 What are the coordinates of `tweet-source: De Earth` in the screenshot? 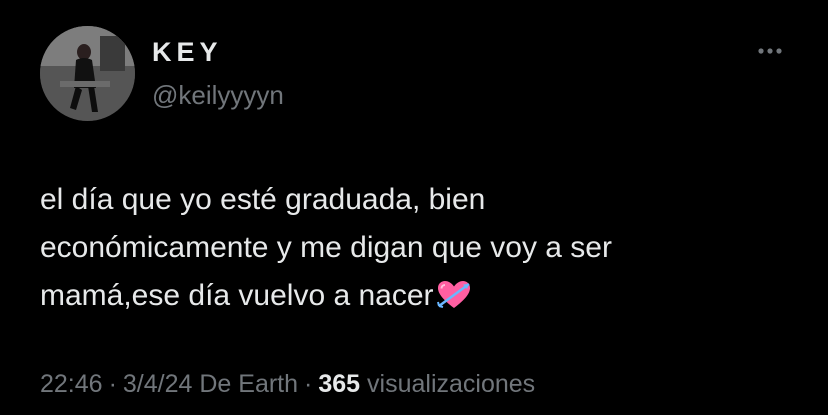 It's located at (249, 384).